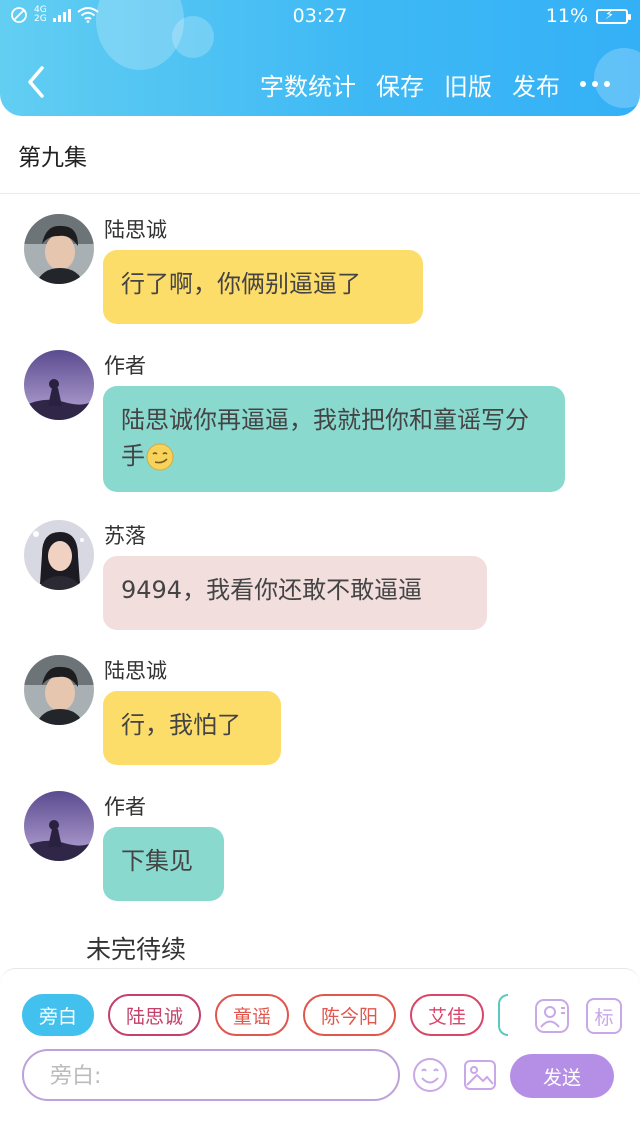  I want to click on message-bubble: 陆思诚你再逼逼，我就把你和童谣写分手, so click(334, 439).